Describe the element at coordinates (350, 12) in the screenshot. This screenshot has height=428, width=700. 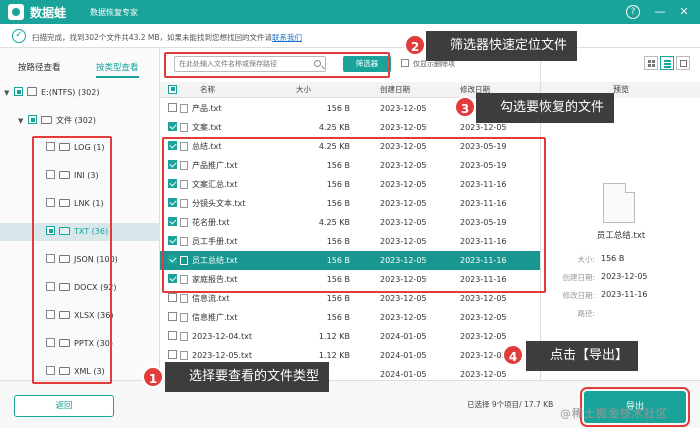
I see `title-bar: 数据蛙 数据恢复专家 ? — ✕` at that location.